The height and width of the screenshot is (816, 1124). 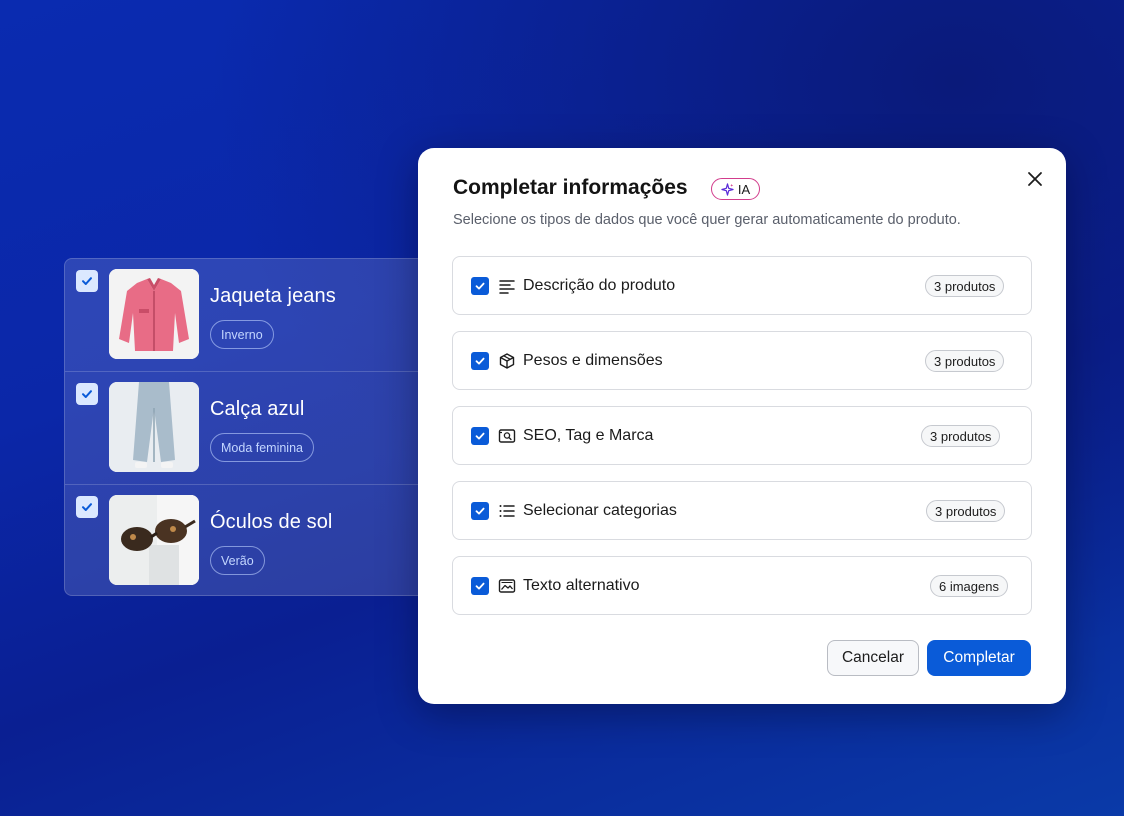 What do you see at coordinates (254, 315) in the screenshot?
I see `product-row-1: Jaqueta jeans Inverno` at bounding box center [254, 315].